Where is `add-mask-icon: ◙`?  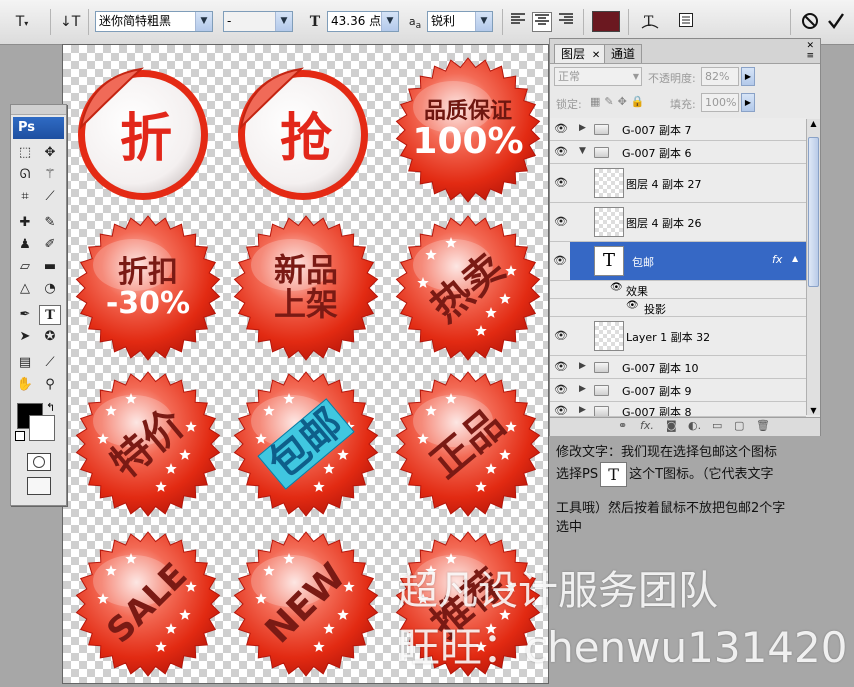 add-mask-icon: ◙ is located at coordinates (671, 425).